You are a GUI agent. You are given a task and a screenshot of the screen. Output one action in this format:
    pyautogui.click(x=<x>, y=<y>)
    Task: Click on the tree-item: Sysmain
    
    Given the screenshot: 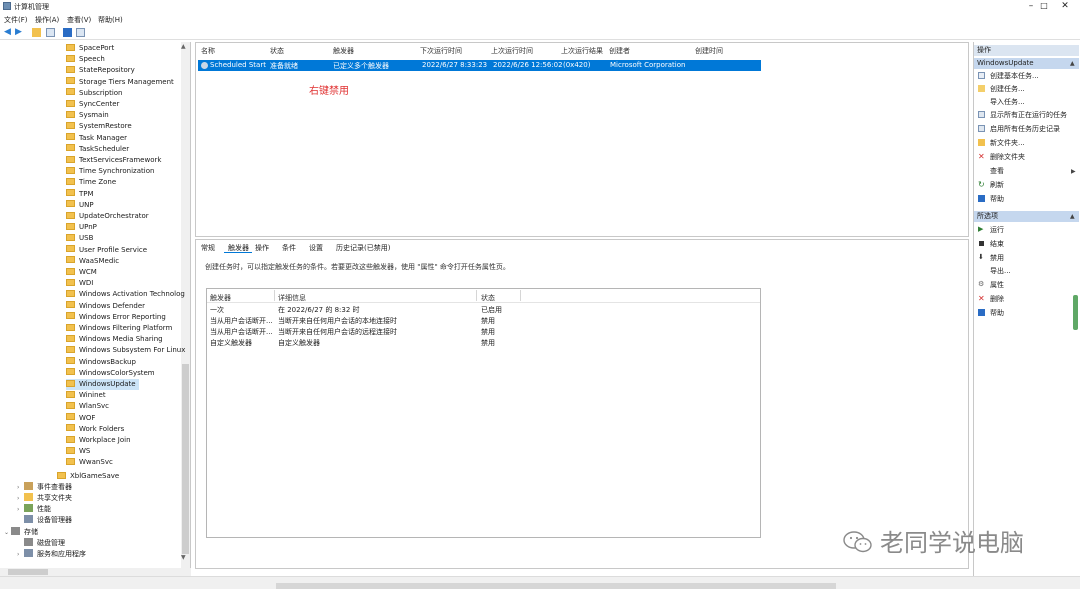 What is the action you would take?
    pyautogui.click(x=87, y=115)
    